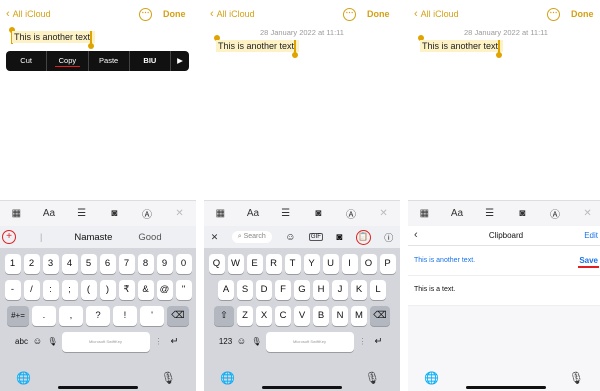 The height and width of the screenshot is (391, 600). What do you see at coordinates (109, 61) in the screenshot?
I see `paste-button: Paste` at bounding box center [109, 61].